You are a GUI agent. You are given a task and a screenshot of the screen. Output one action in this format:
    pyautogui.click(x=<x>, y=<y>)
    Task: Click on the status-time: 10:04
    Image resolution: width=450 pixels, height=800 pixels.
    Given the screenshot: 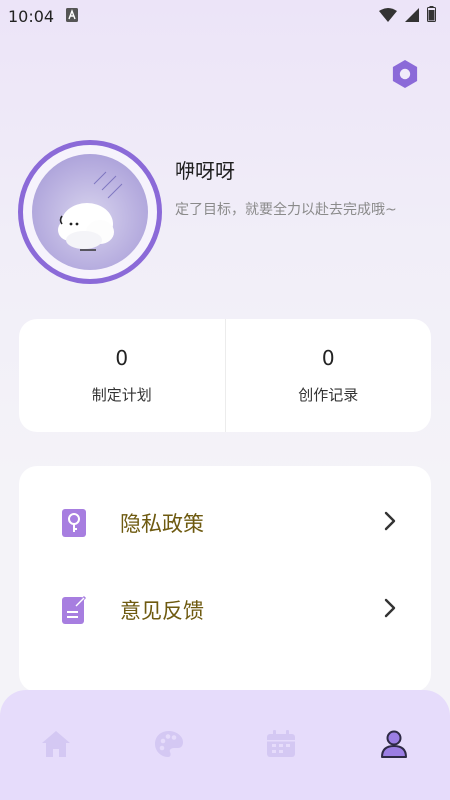 What is the action you would take?
    pyautogui.click(x=31, y=16)
    